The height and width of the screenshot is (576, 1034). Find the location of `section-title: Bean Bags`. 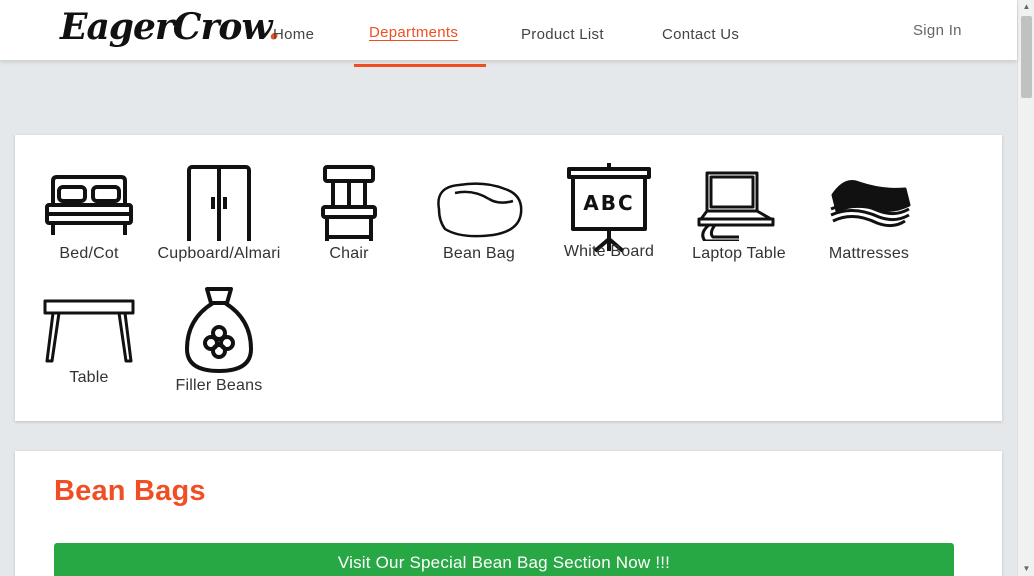

section-title: Bean Bags is located at coordinates (130, 491).